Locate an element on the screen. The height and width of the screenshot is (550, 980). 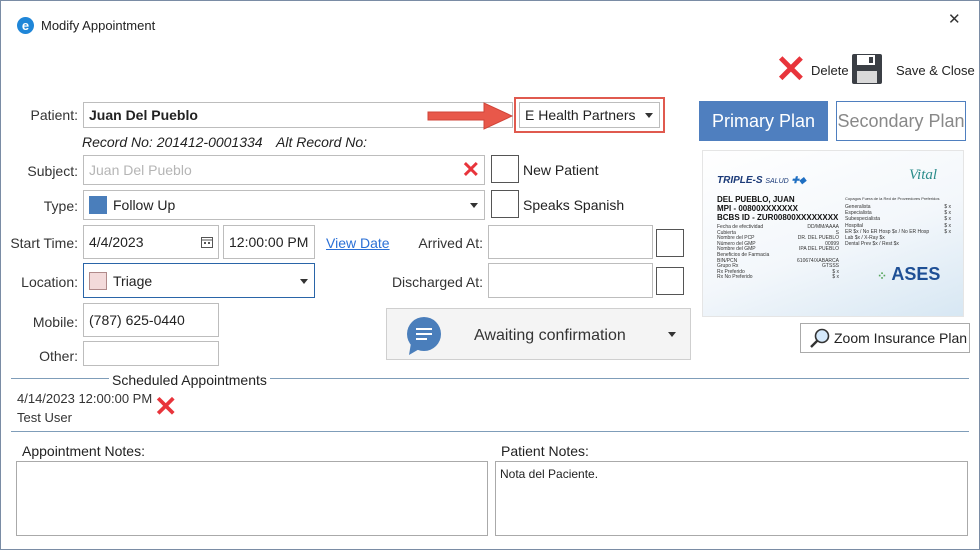
zoom-label: Zoom Insurance Plan is located at coordinates (901, 338).